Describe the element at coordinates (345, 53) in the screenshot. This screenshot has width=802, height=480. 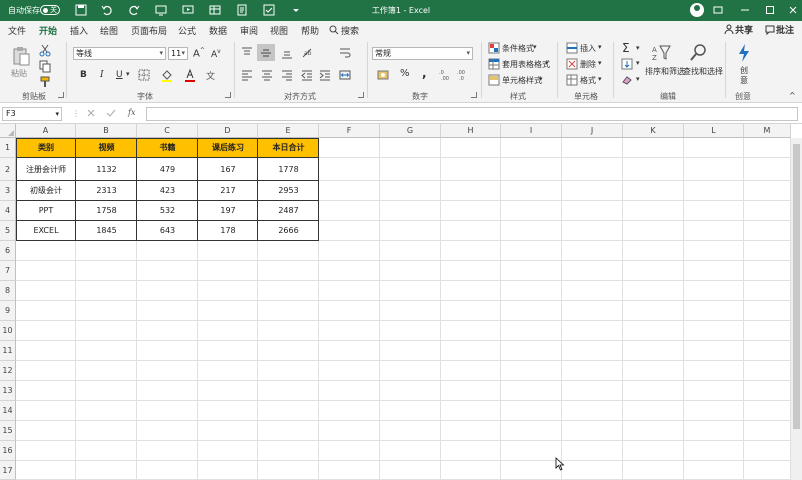
I see `wrap-text-icon` at that location.